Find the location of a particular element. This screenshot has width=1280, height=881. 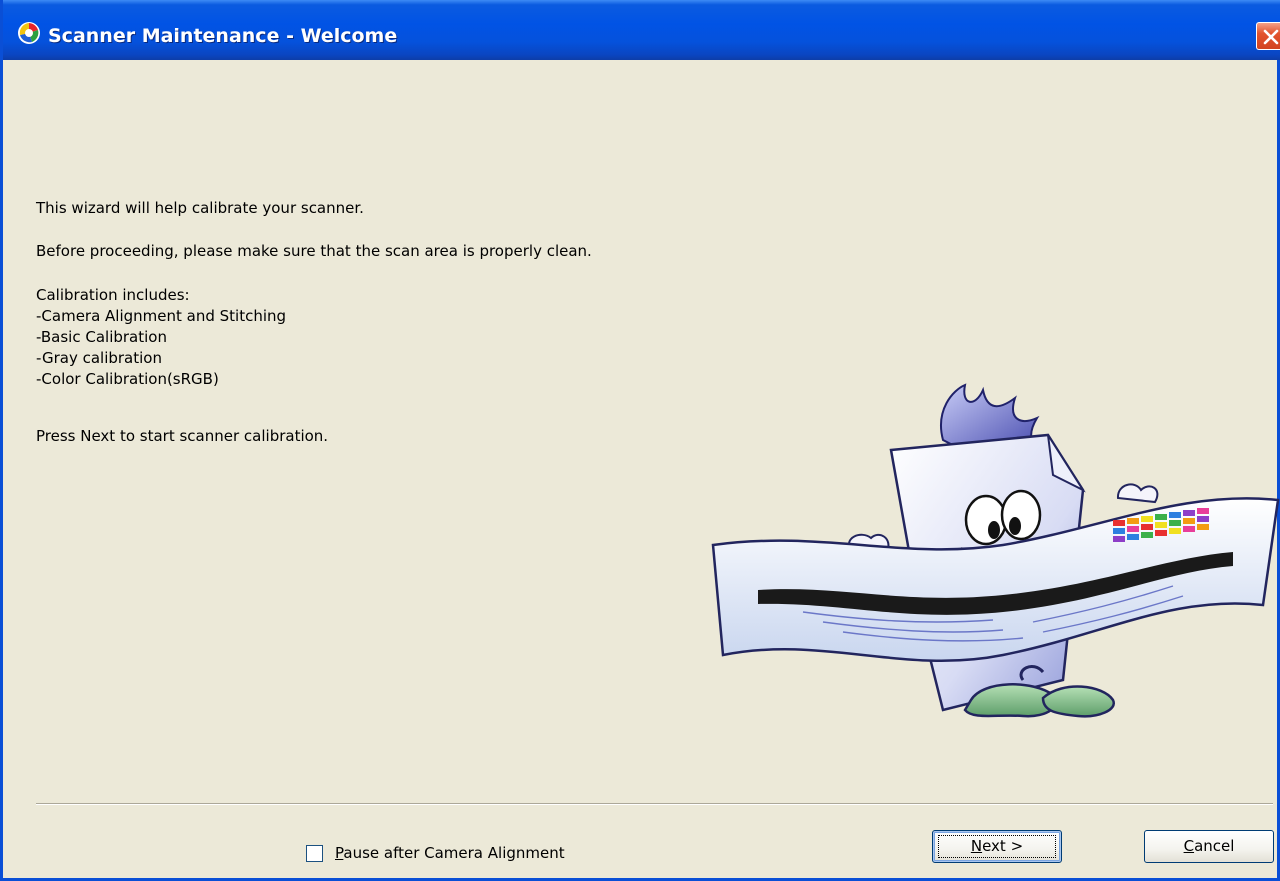

checkbox-label-rest: ause after Camera Alignment is located at coordinates (454, 853).